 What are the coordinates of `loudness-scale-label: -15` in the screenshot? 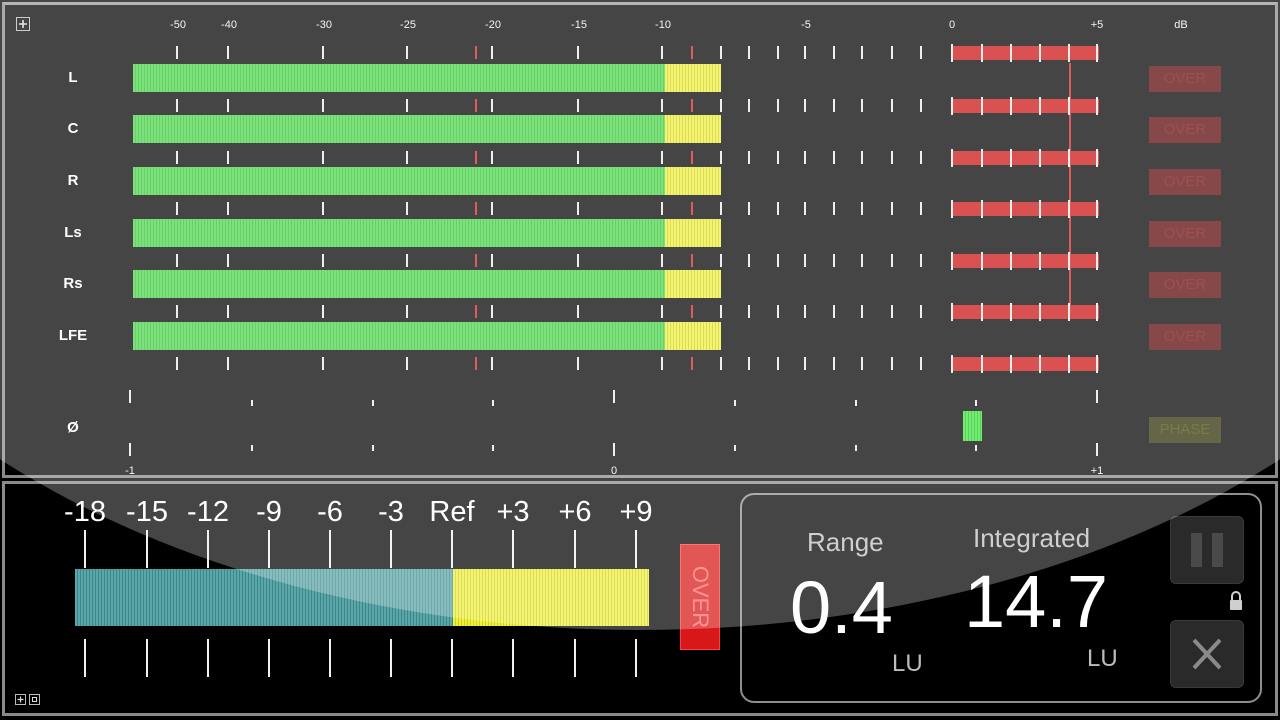 It's located at (147, 512).